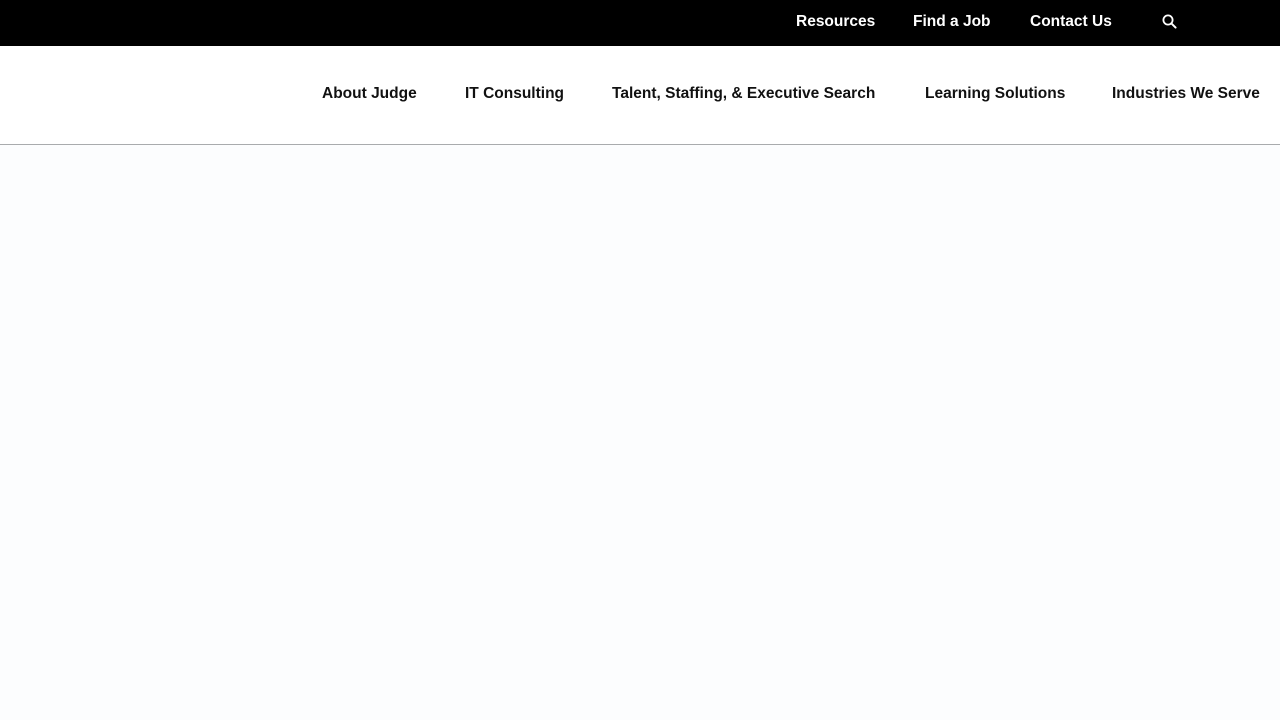 The width and height of the screenshot is (1280, 720). What do you see at coordinates (952, 22) in the screenshot?
I see `utility-link-find-a-job: Find a Job` at bounding box center [952, 22].